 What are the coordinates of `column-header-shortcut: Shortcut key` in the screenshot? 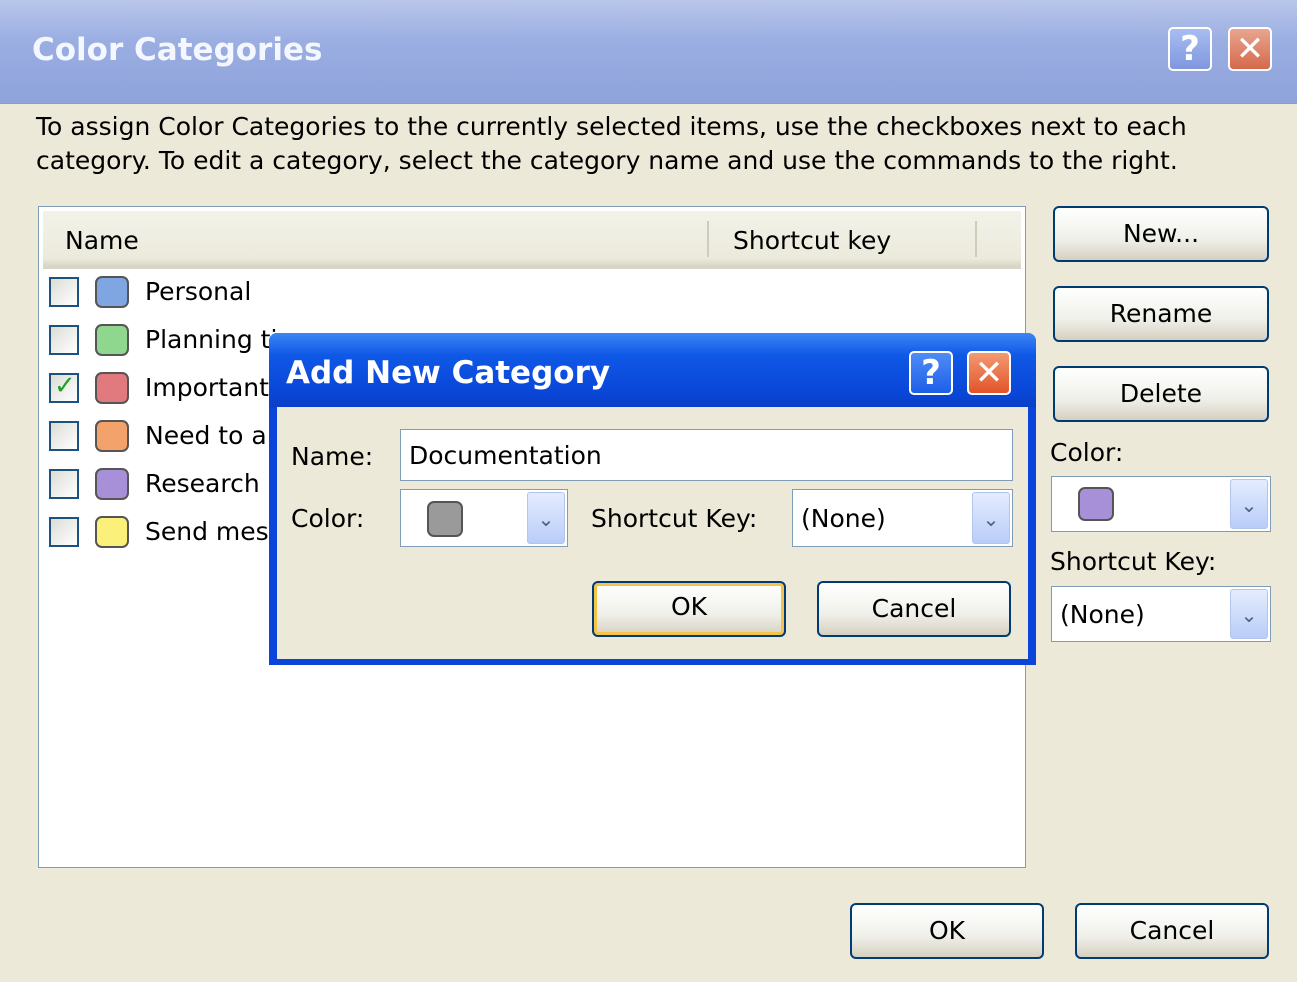 It's located at (812, 240).